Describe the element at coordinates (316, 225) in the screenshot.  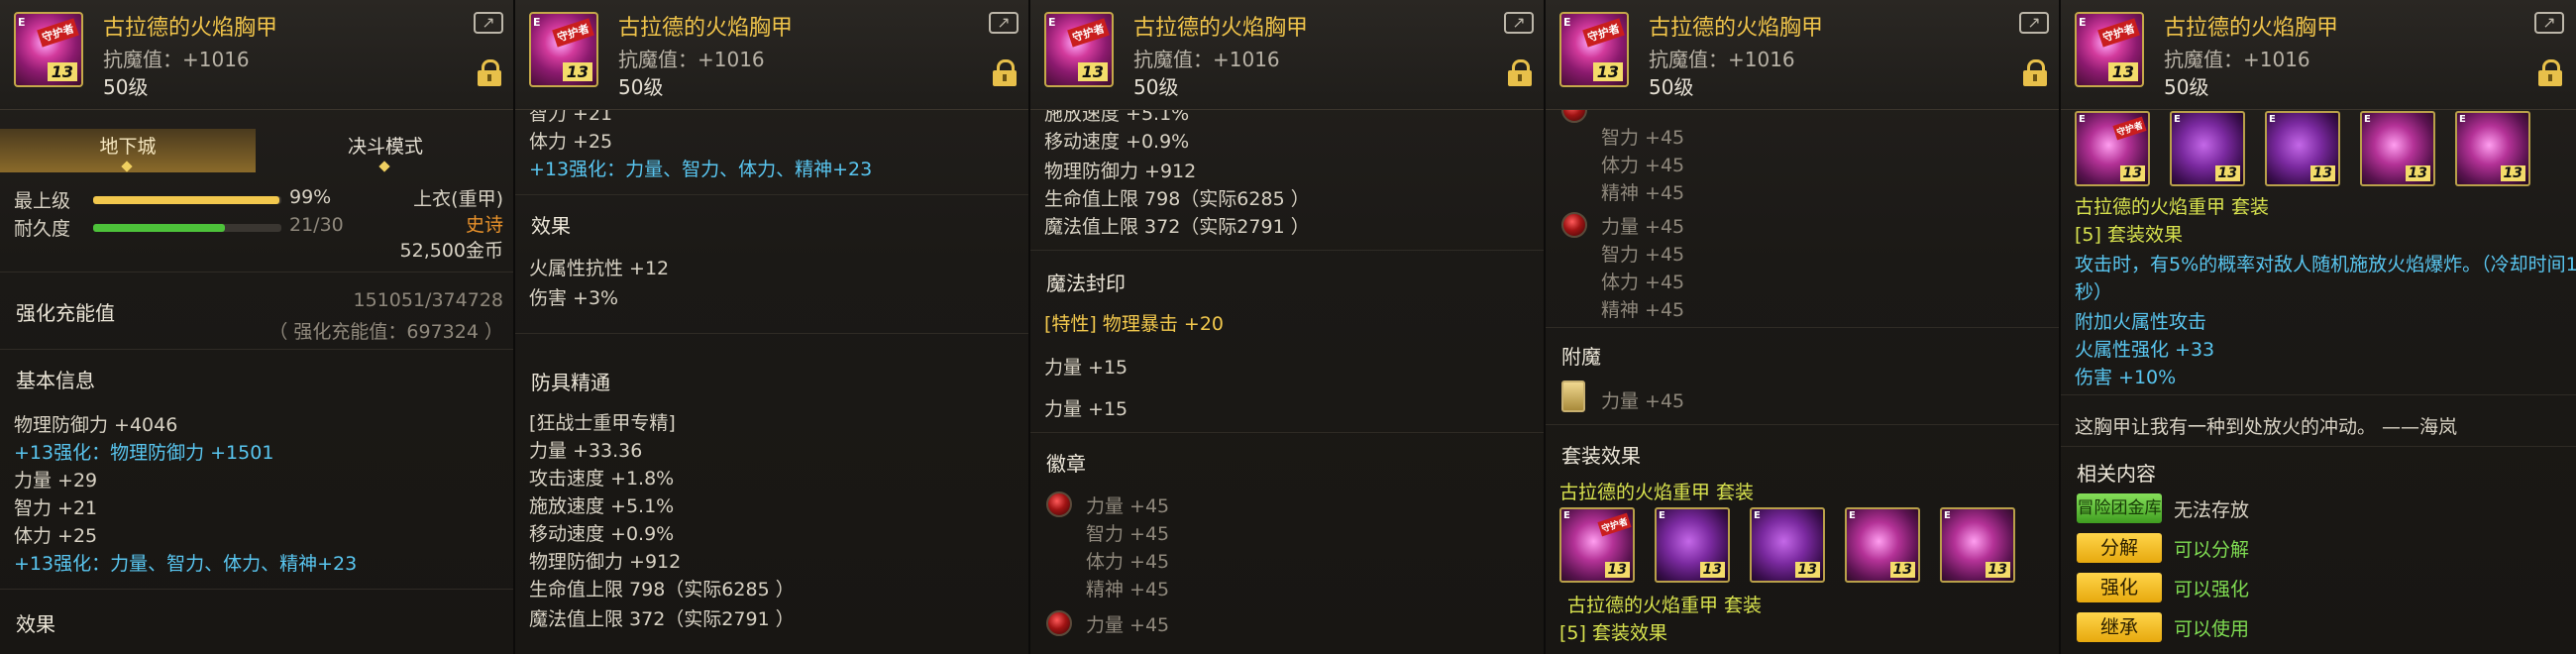
I see `durability-value: 21/30` at that location.